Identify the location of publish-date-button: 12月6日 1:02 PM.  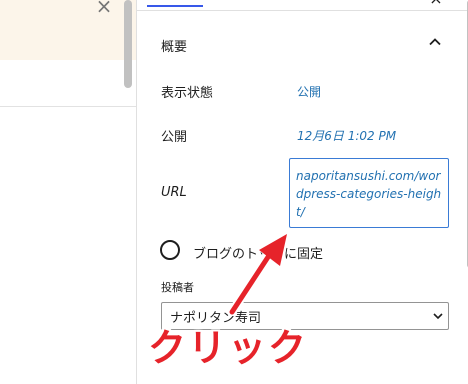
(346, 135).